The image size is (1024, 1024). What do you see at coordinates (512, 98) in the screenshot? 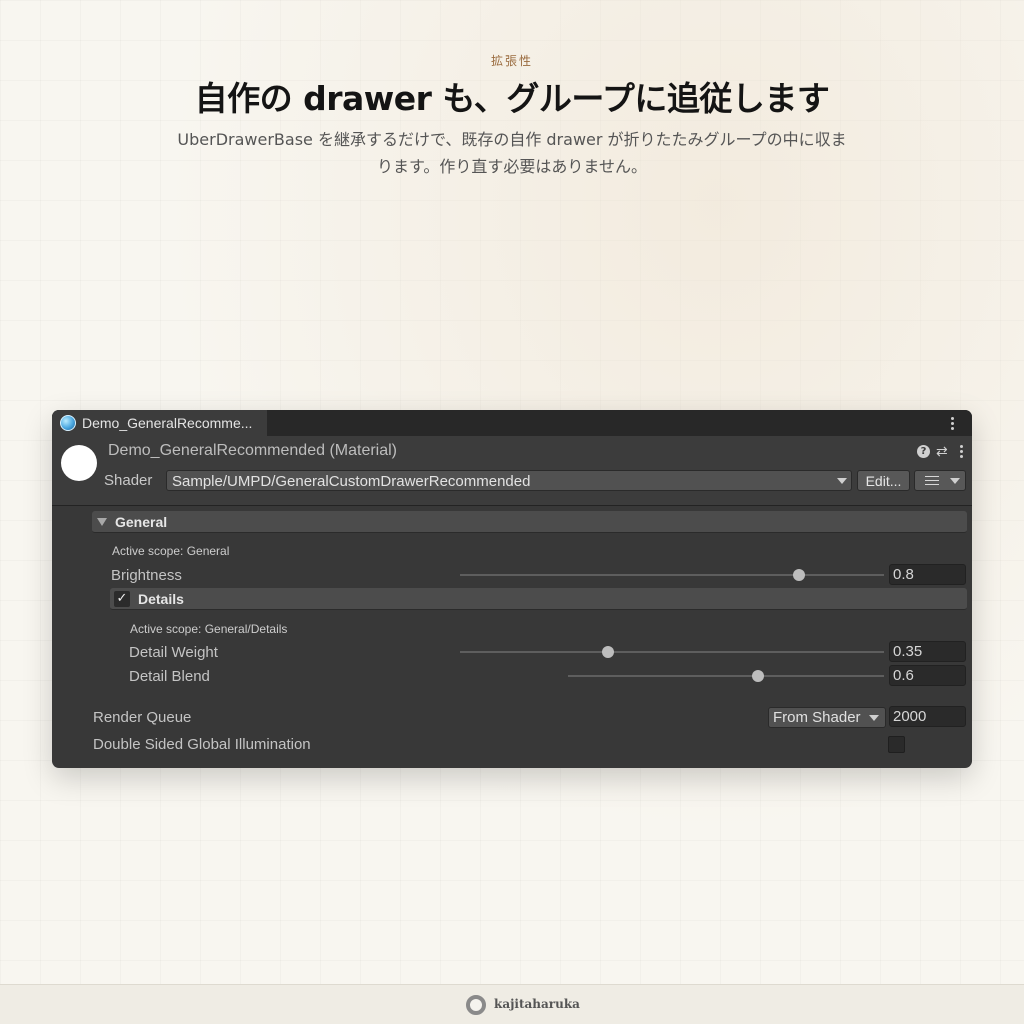
I see `page-headline: 自作の drawer も、グループに追従します` at bounding box center [512, 98].